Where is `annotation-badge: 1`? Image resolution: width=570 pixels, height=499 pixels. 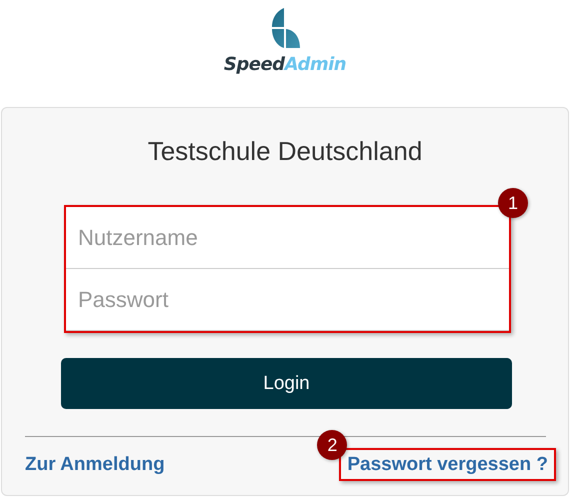
annotation-badge: 1 is located at coordinates (513, 203).